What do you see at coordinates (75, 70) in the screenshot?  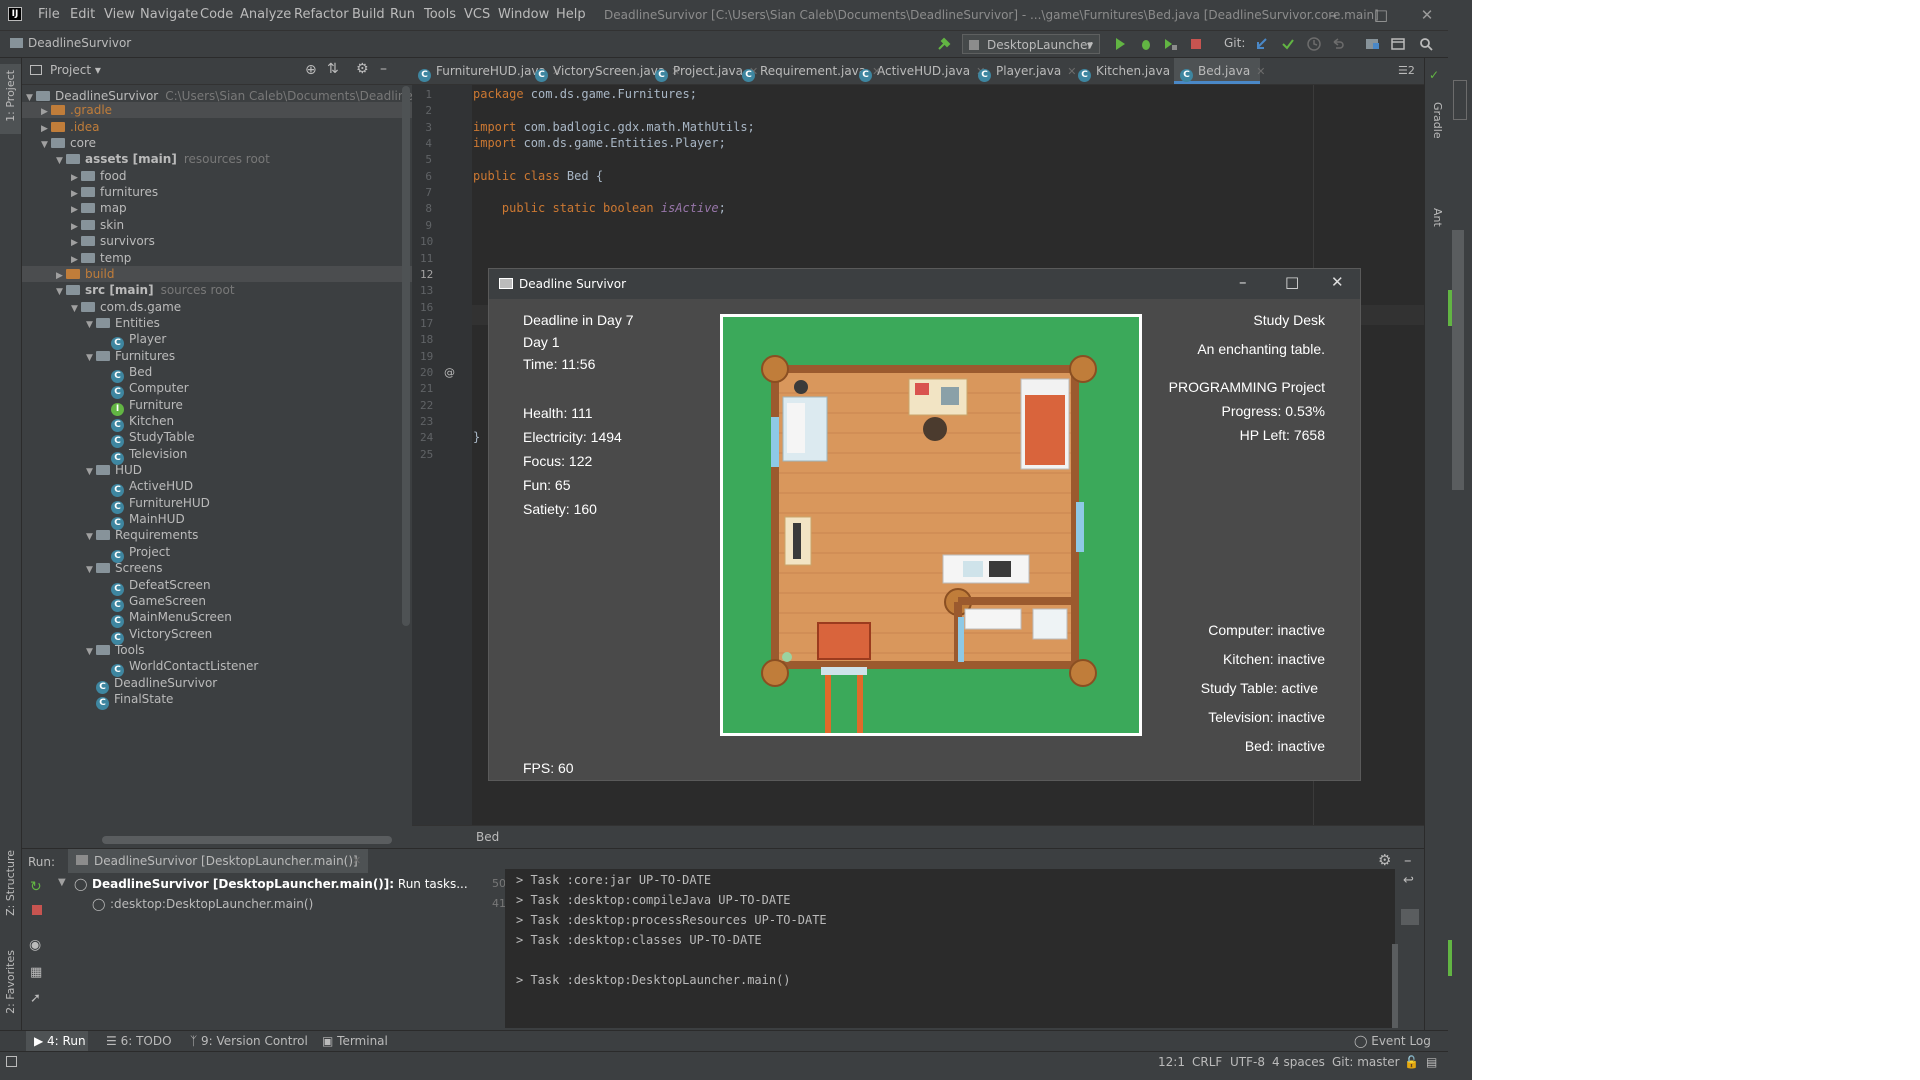 I see `project-view-select: Project ▾` at bounding box center [75, 70].